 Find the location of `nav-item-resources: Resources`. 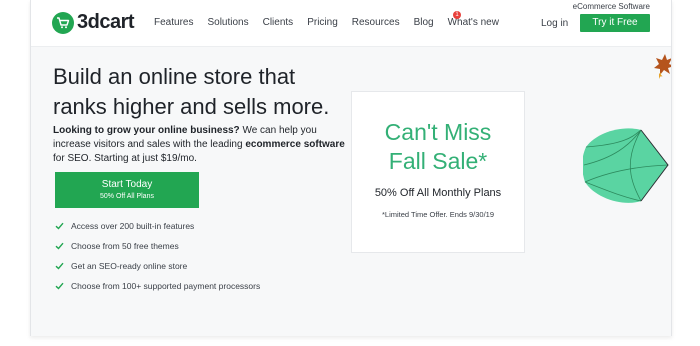

nav-item-resources: Resources is located at coordinates (376, 22).